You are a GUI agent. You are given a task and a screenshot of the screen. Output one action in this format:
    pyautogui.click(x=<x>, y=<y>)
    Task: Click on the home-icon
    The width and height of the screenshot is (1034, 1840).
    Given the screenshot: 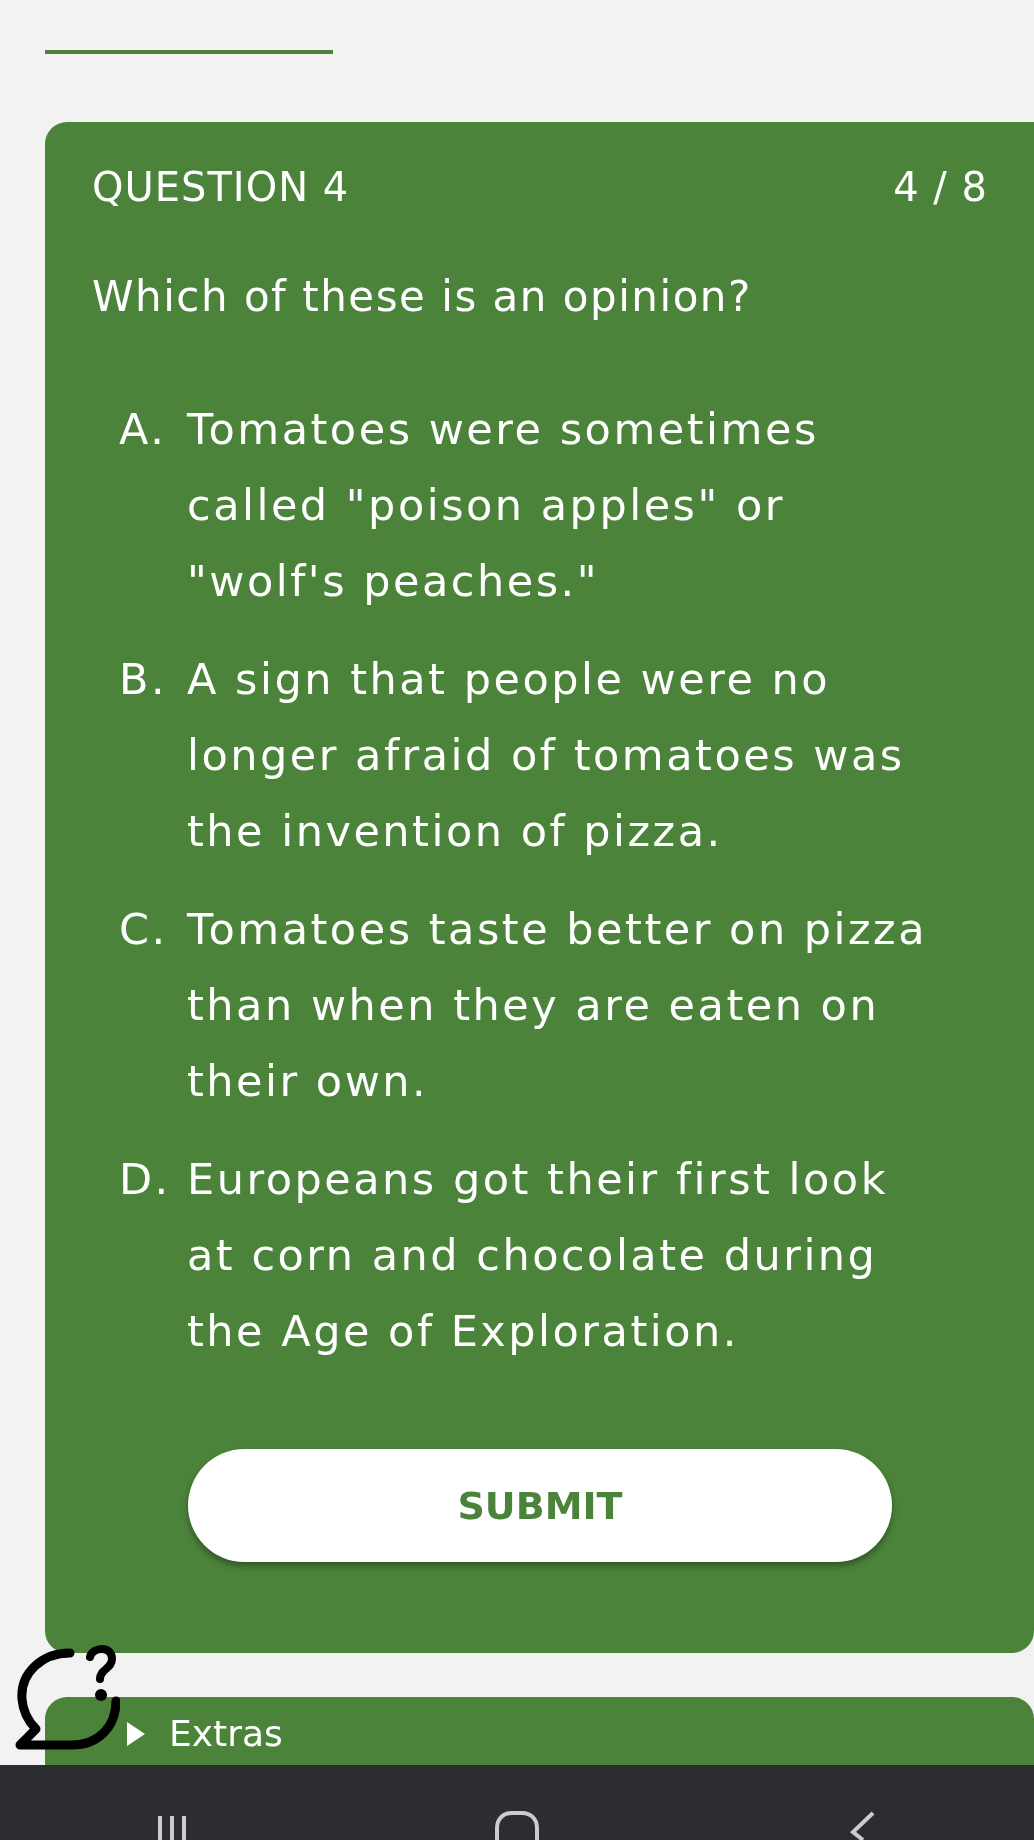 What is the action you would take?
    pyautogui.click(x=517, y=1825)
    